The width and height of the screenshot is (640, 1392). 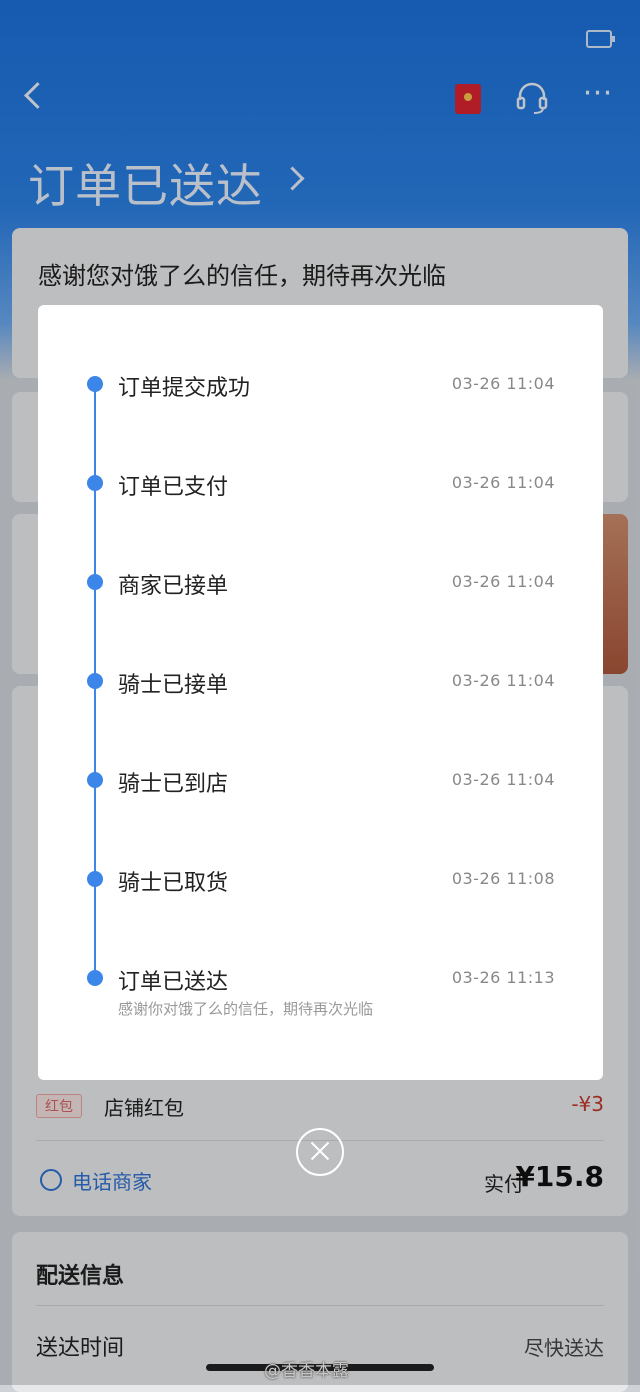 I want to click on timeline-step: 骑士已到店 03-26 11:04, so click(x=320, y=796).